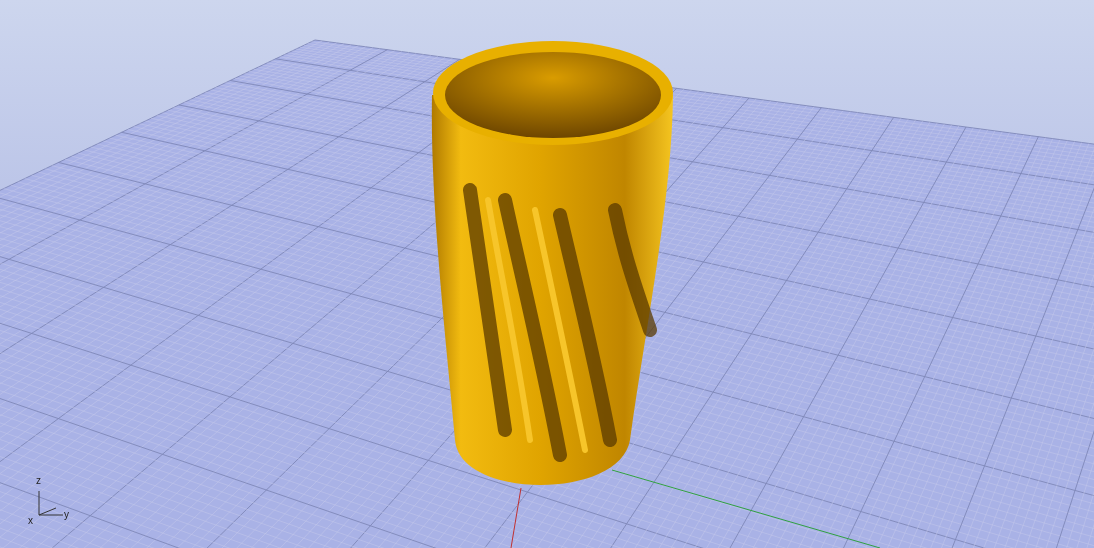  What do you see at coordinates (30, 521) in the screenshot?
I see `axis-label: x` at bounding box center [30, 521].